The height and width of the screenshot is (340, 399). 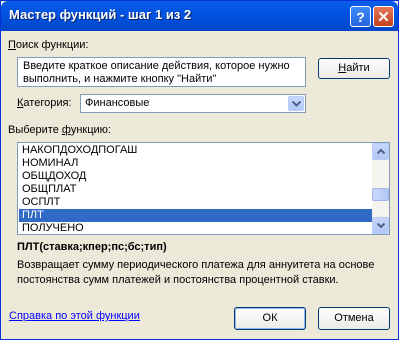 I want to click on category-label: Категория:, so click(x=44, y=103).